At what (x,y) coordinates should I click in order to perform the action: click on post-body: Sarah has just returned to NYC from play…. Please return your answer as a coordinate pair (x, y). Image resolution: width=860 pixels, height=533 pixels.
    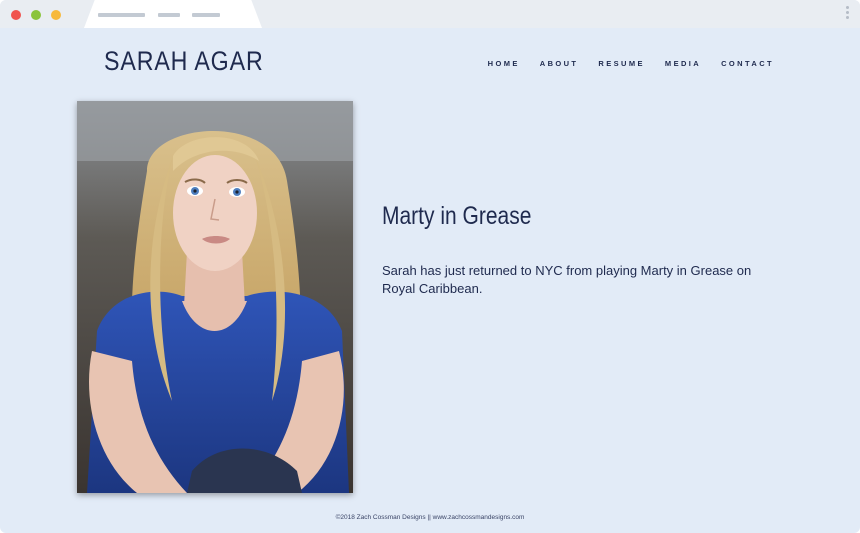
    Looking at the image, I should click on (567, 279).